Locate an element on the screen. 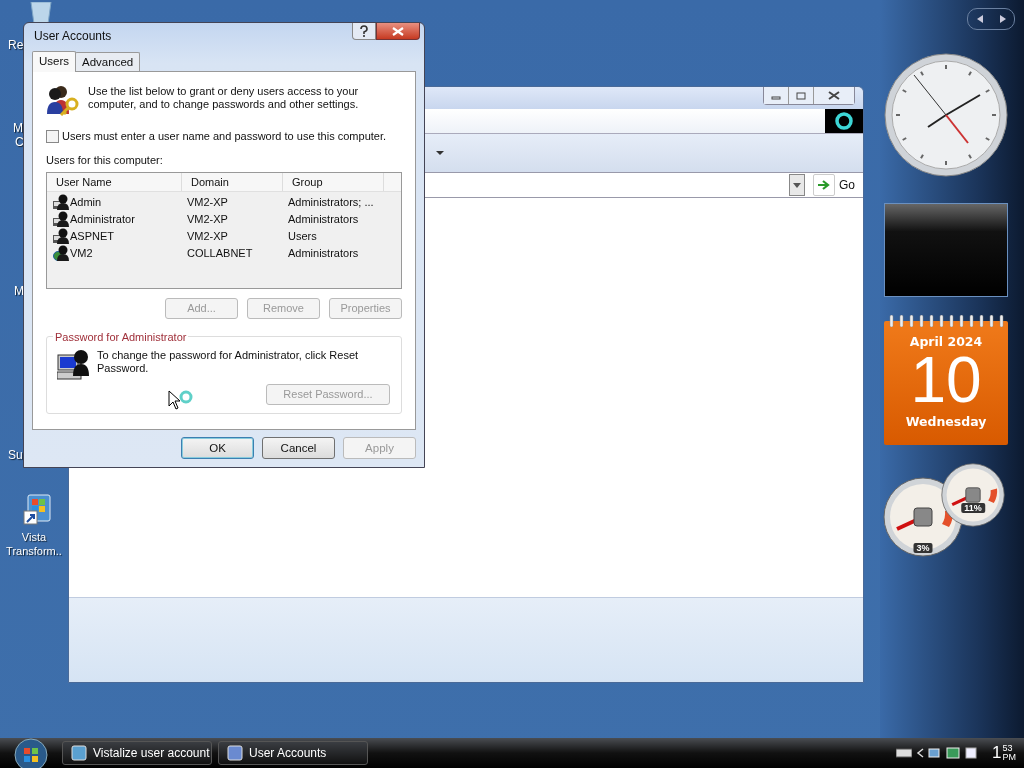  keyboard-icon is located at coordinates (904, 753).